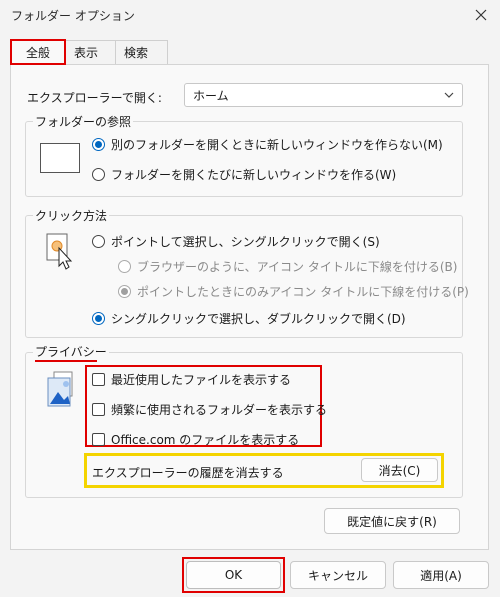  I want to click on radio-single-click: ポイントして選択し、シングルクリックで開く(S), so click(236, 241).